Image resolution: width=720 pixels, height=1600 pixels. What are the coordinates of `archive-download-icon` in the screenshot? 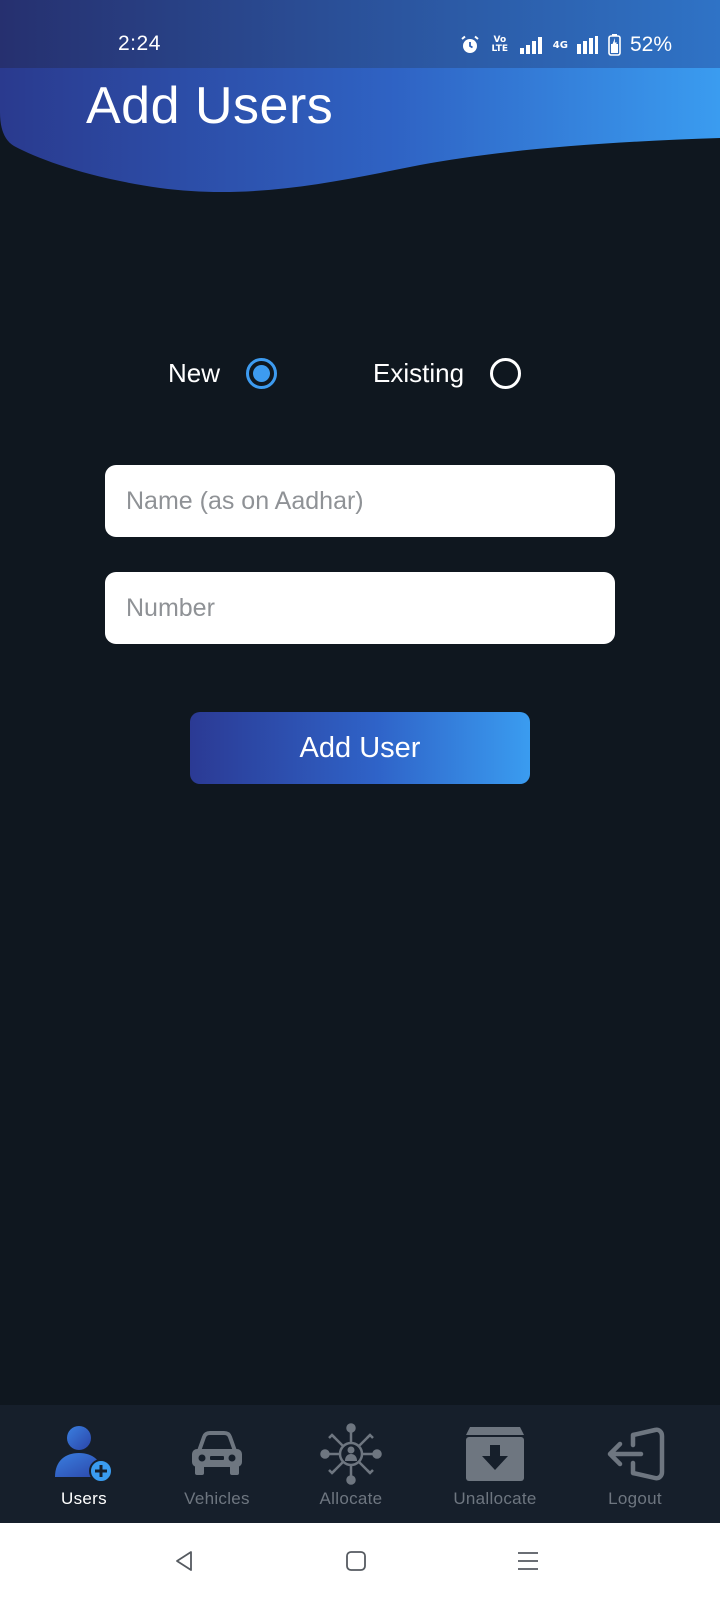 It's located at (495, 1454).